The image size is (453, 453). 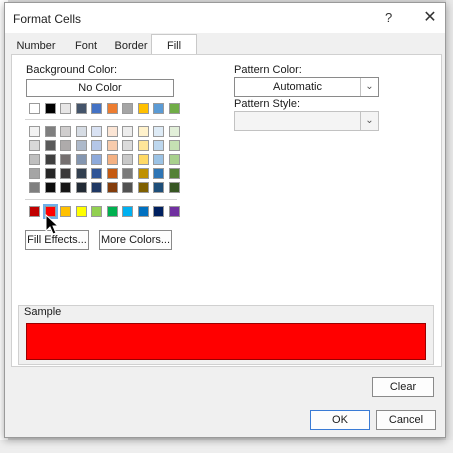 I want to click on tab-fill: Fill, so click(x=174, y=45).